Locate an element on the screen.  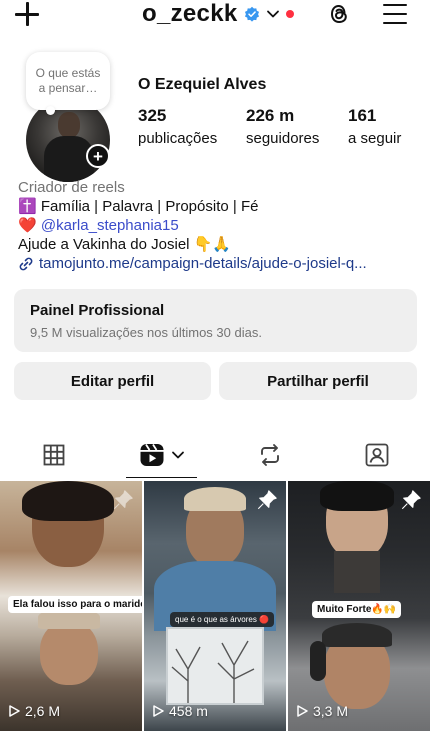
stat-value: 325 is located at coordinates (152, 115).